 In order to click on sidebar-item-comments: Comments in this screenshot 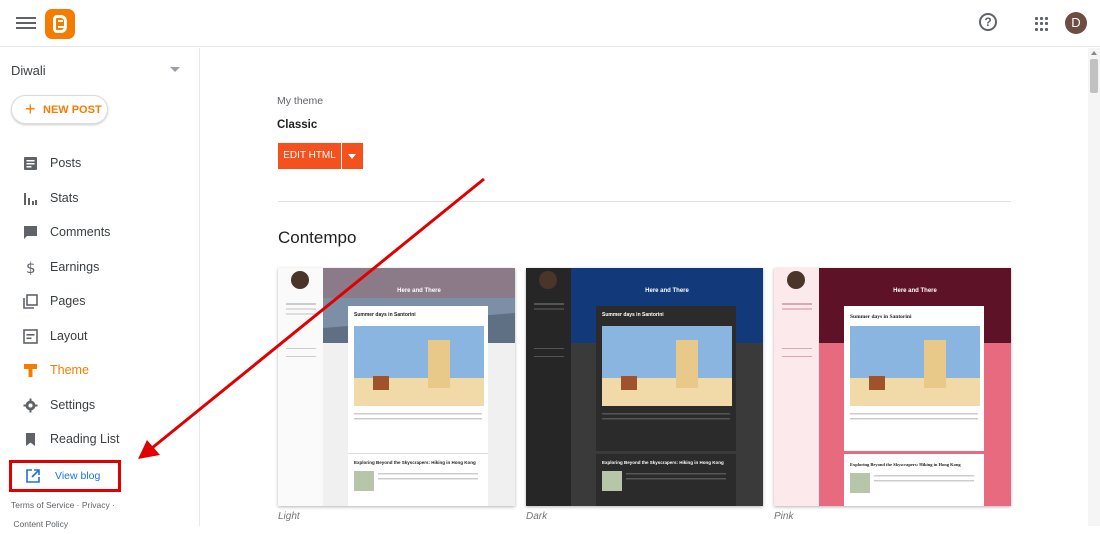, I will do `click(99, 232)`.